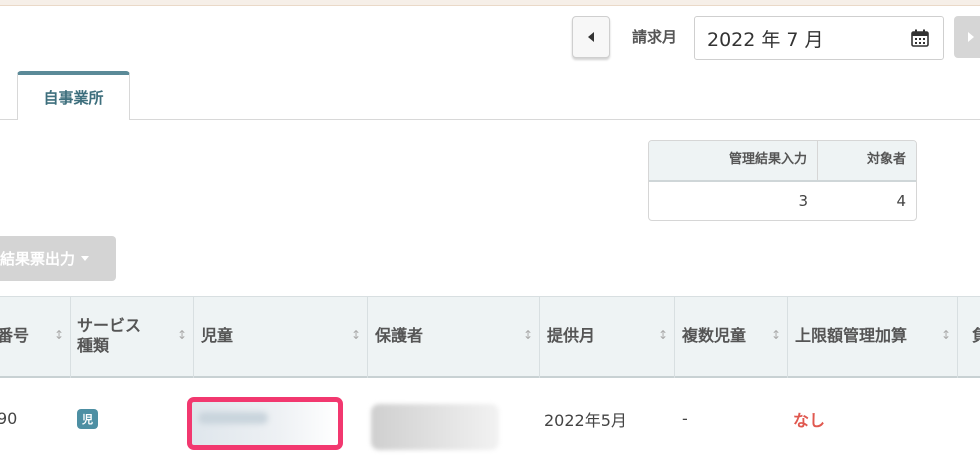 Image resolution: width=980 pixels, height=459 pixels. I want to click on dropdown-caret-icon, so click(85, 258).